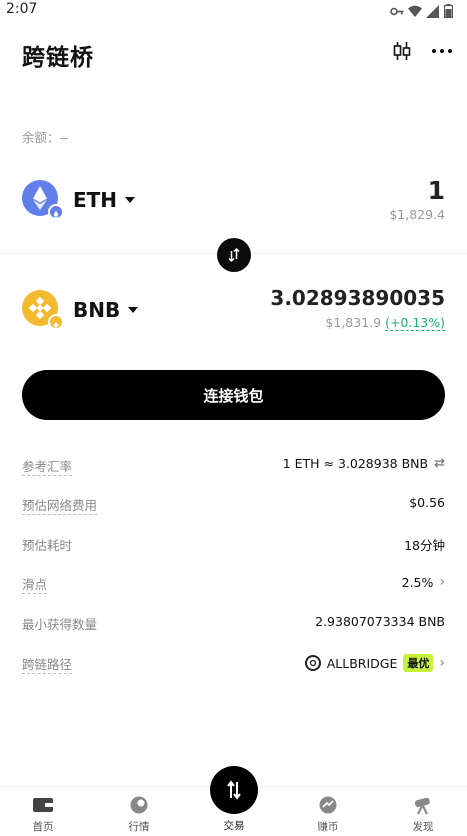 The width and height of the screenshot is (467, 836). What do you see at coordinates (355, 463) in the screenshot?
I see `reference-rate-value: 1 ETH ≈ 3.028938 BNB` at bounding box center [355, 463].